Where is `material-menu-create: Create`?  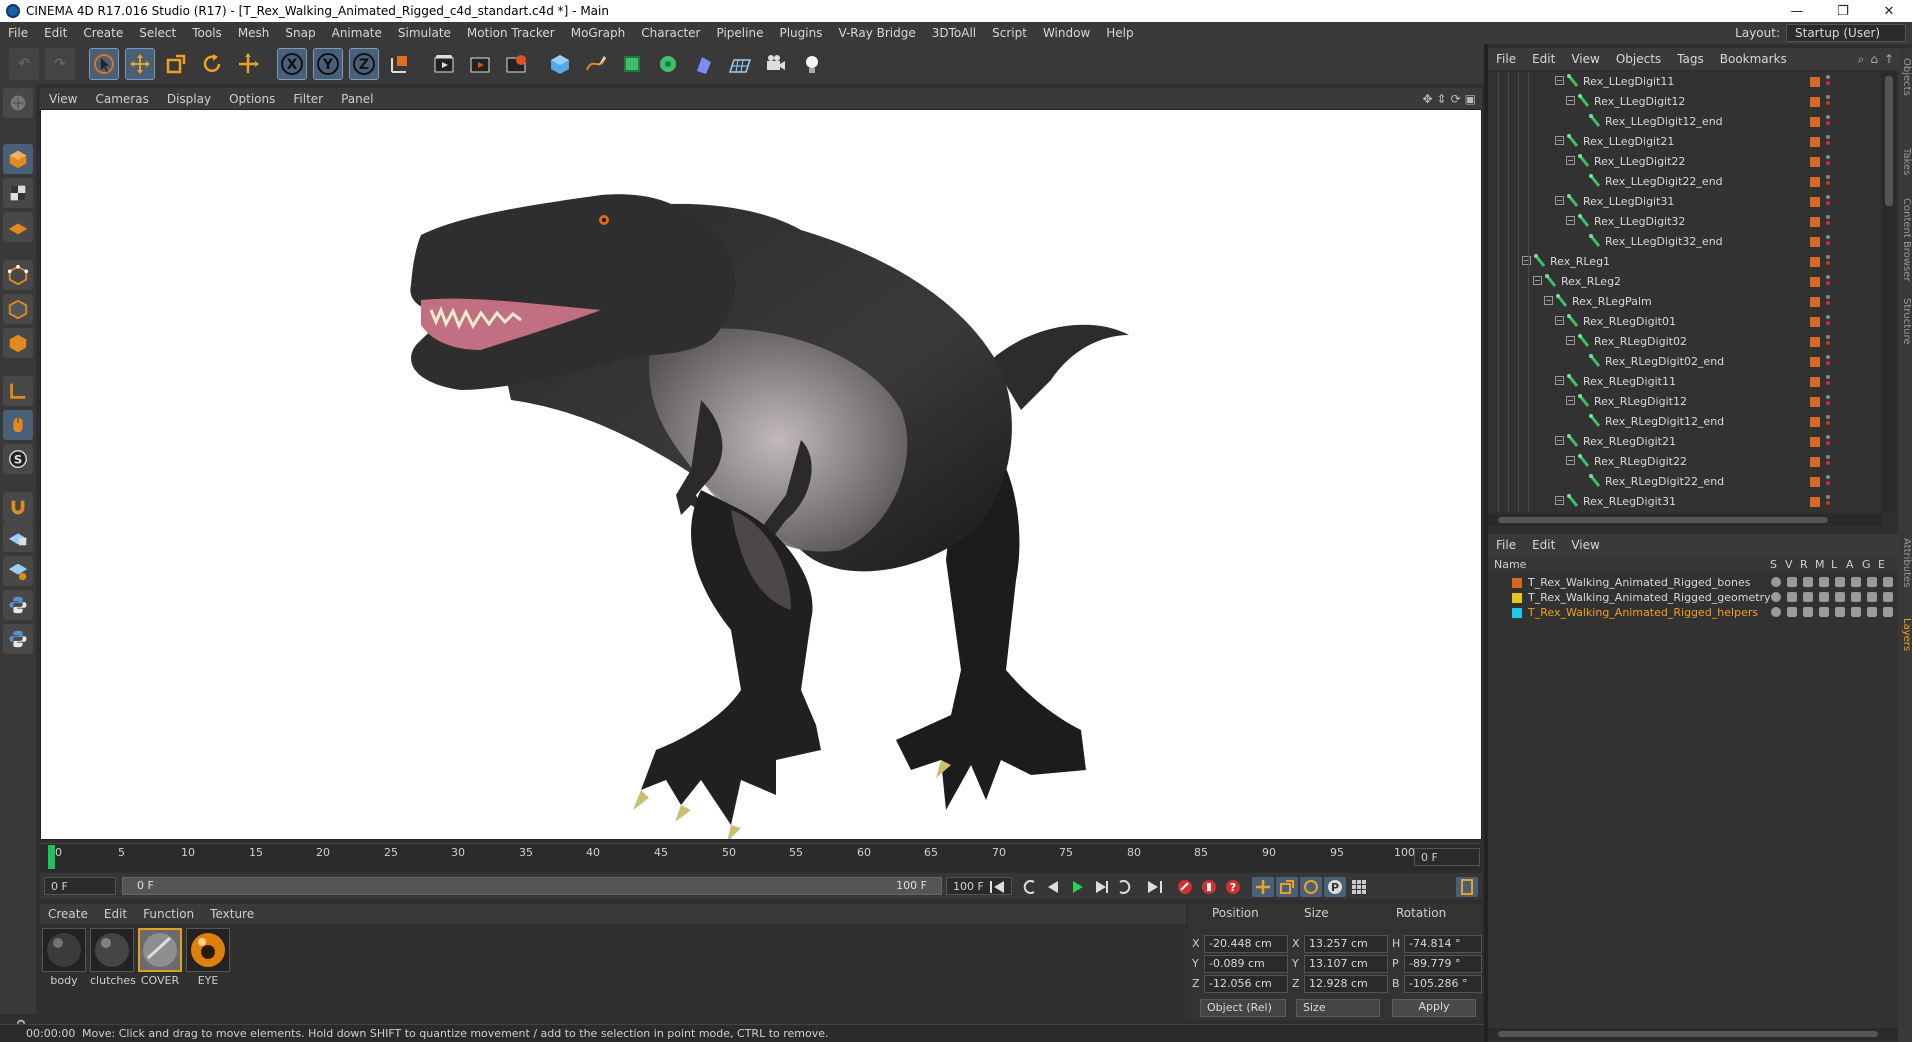 material-menu-create: Create is located at coordinates (68, 914).